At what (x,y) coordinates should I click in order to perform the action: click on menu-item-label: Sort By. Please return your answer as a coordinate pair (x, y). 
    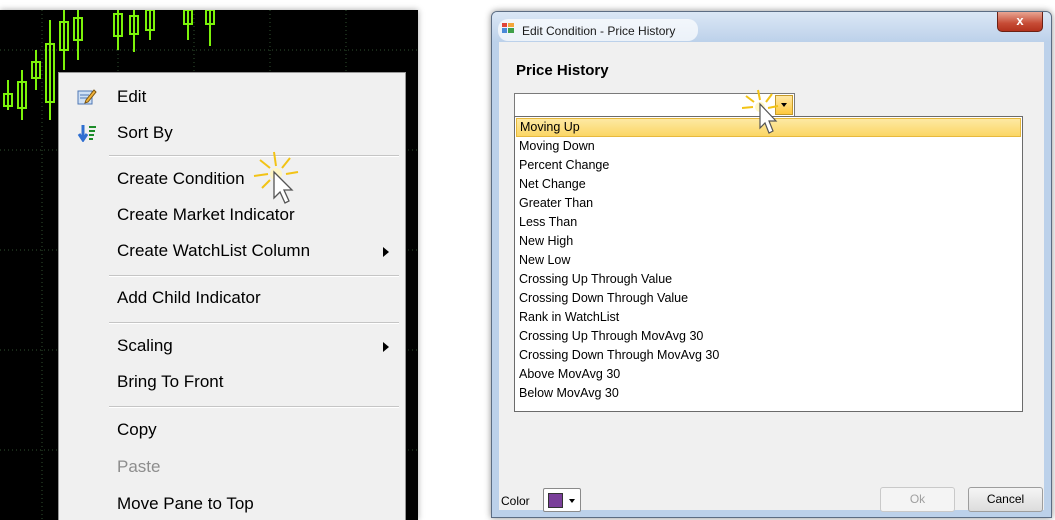
    Looking at the image, I should click on (145, 132).